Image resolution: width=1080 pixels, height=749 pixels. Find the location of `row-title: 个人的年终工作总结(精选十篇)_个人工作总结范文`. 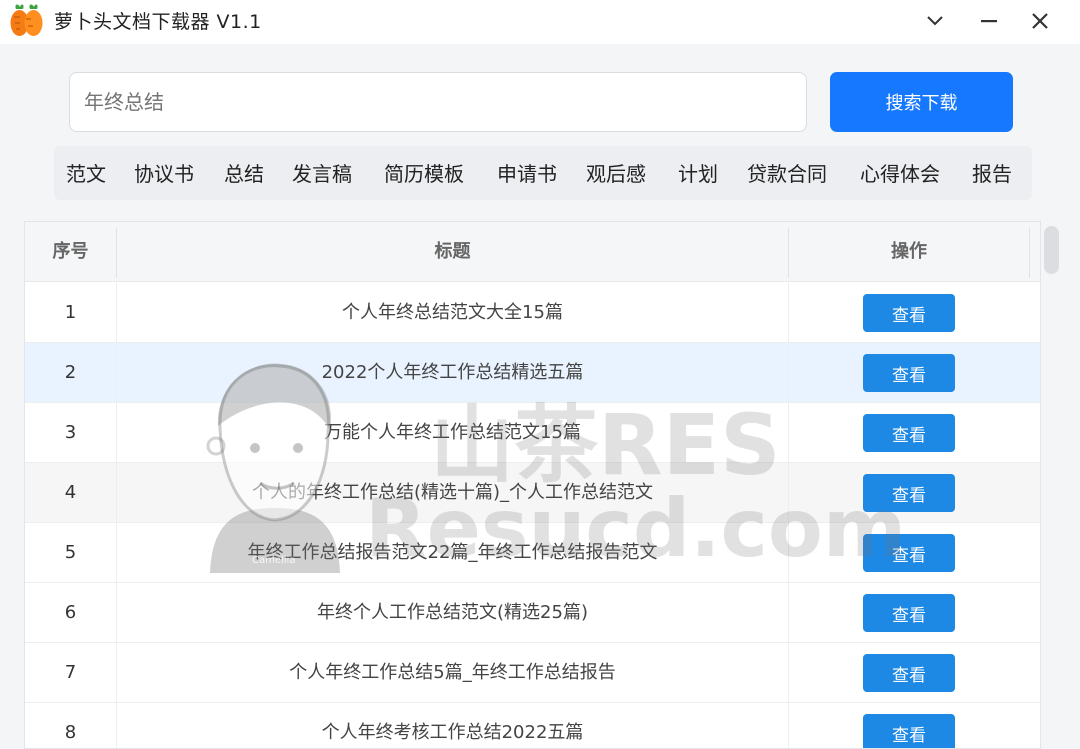

row-title: 个人的年终工作总结(精选十篇)_个人工作总结范文 is located at coordinates (452, 492).